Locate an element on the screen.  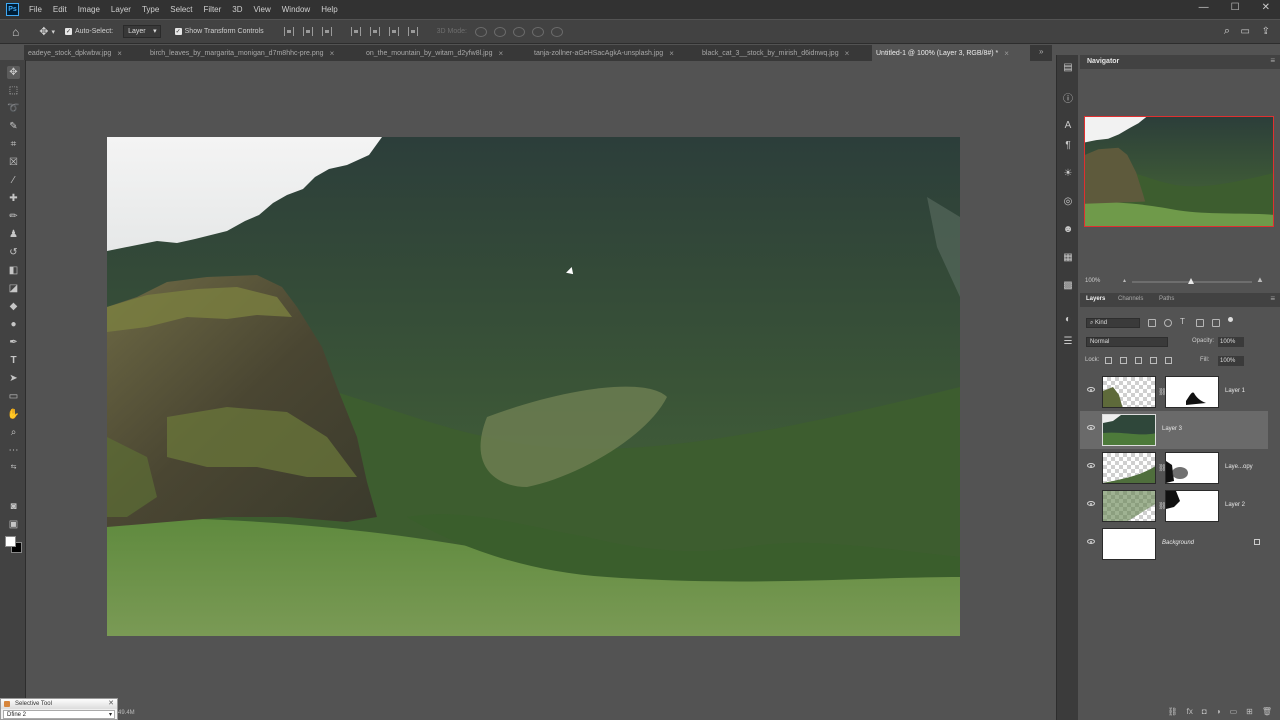
layer-filter-kind-dropdown: ⌕ Kind is located at coordinates (1113, 323).